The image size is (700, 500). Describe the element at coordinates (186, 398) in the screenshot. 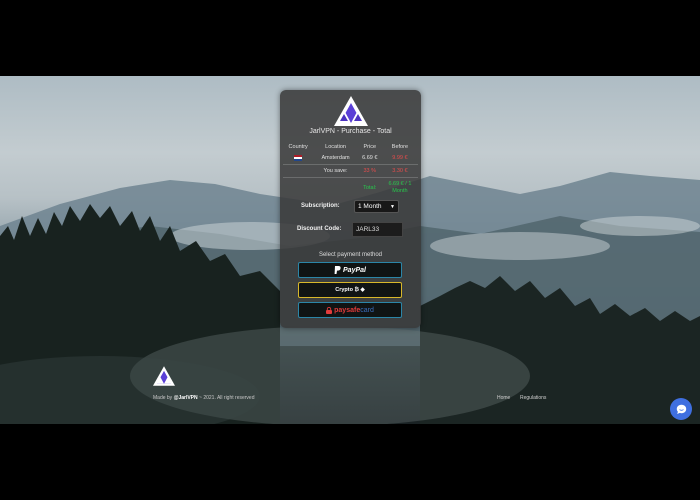

I see `brand-link: @JarlVPN` at that location.